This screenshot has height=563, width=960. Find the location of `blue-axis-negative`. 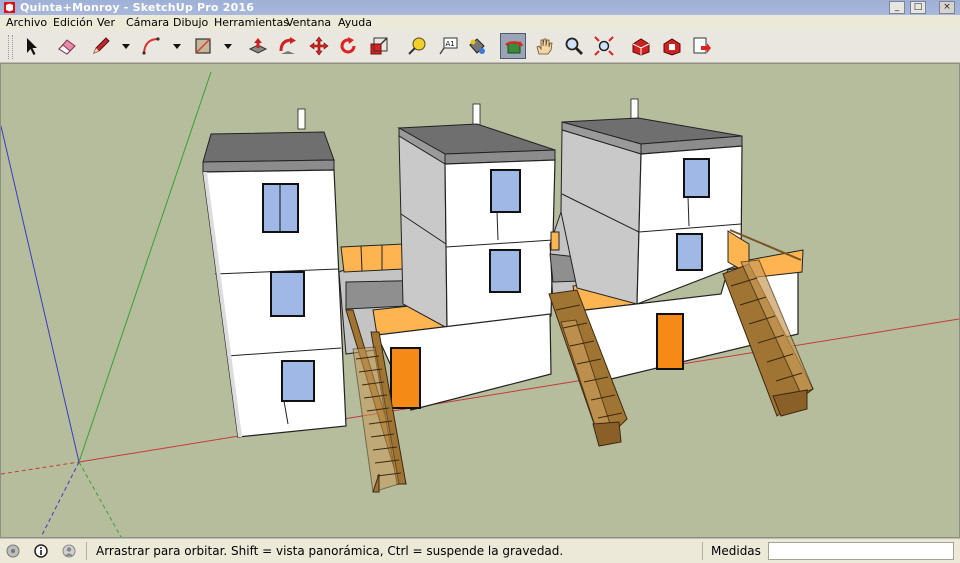

blue-axis-negative is located at coordinates (60, 499).